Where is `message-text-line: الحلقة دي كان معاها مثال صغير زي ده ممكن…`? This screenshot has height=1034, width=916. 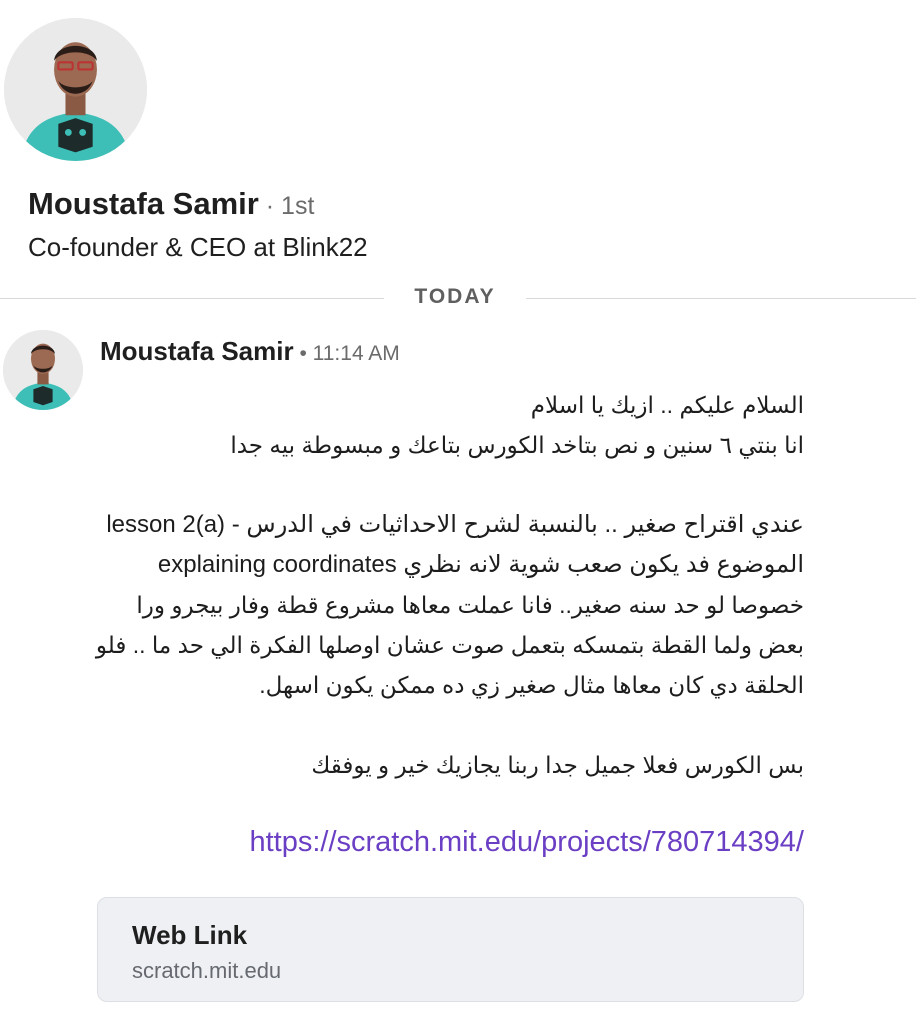 message-text-line: الحلقة دي كان معاها مثال صغير زي ده ممكن… is located at coordinates (531, 685).